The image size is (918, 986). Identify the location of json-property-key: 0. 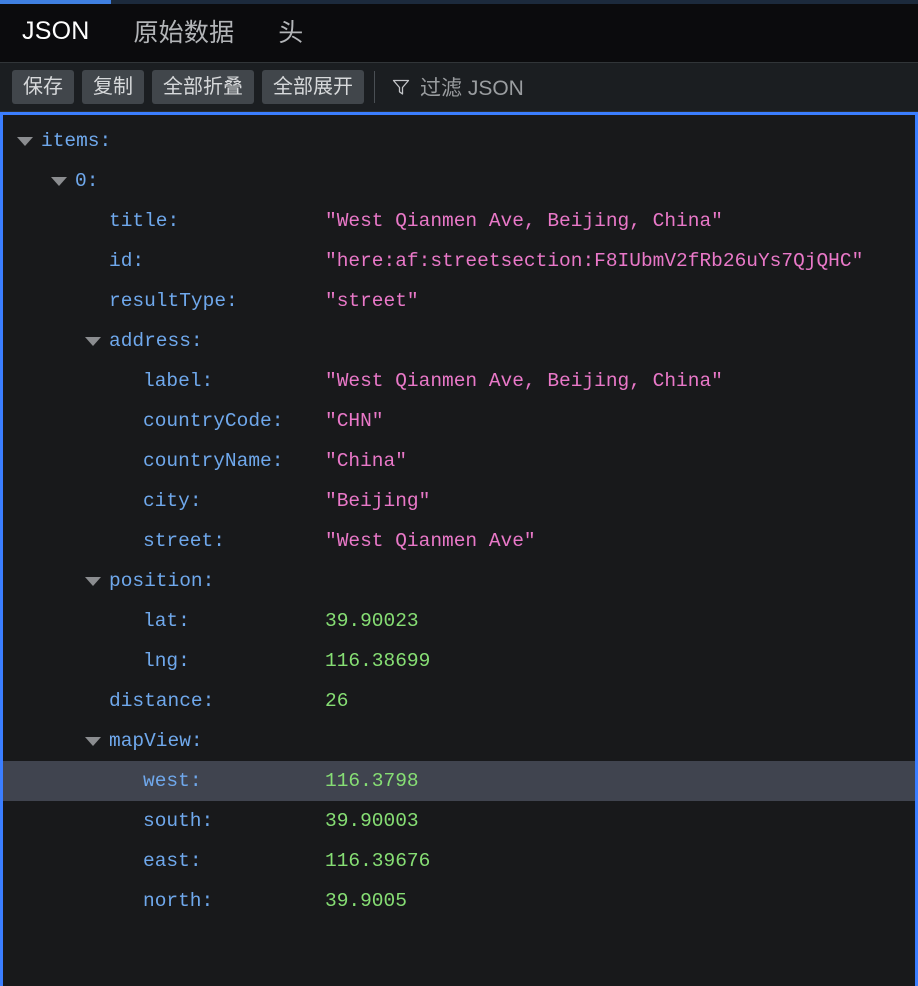
(81, 181).